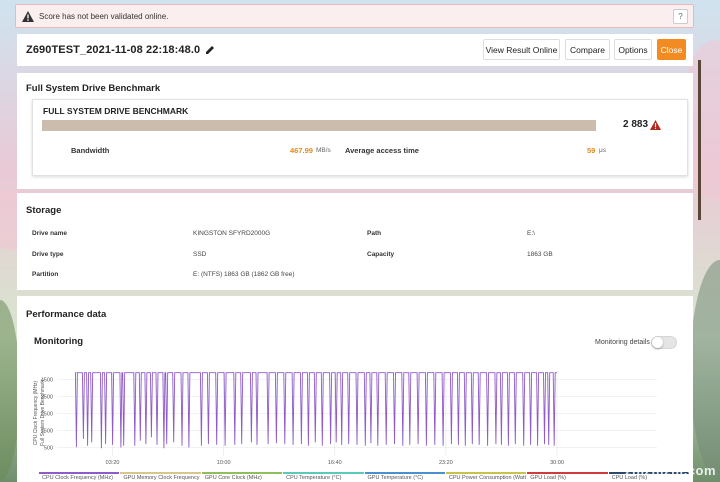 The height and width of the screenshot is (482, 720). I want to click on options-button: Options, so click(633, 49).